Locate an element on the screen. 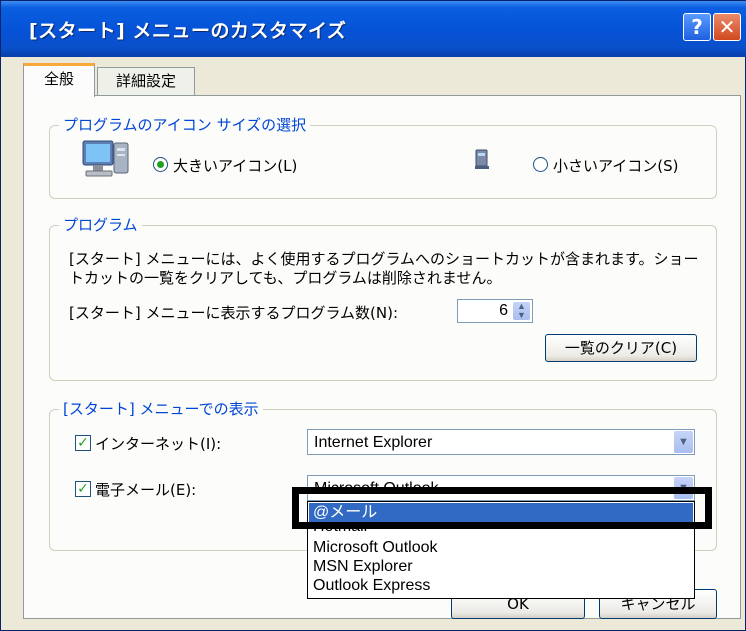  show-on-start-legend: [スタート] メニューでの表示 is located at coordinates (161, 408).